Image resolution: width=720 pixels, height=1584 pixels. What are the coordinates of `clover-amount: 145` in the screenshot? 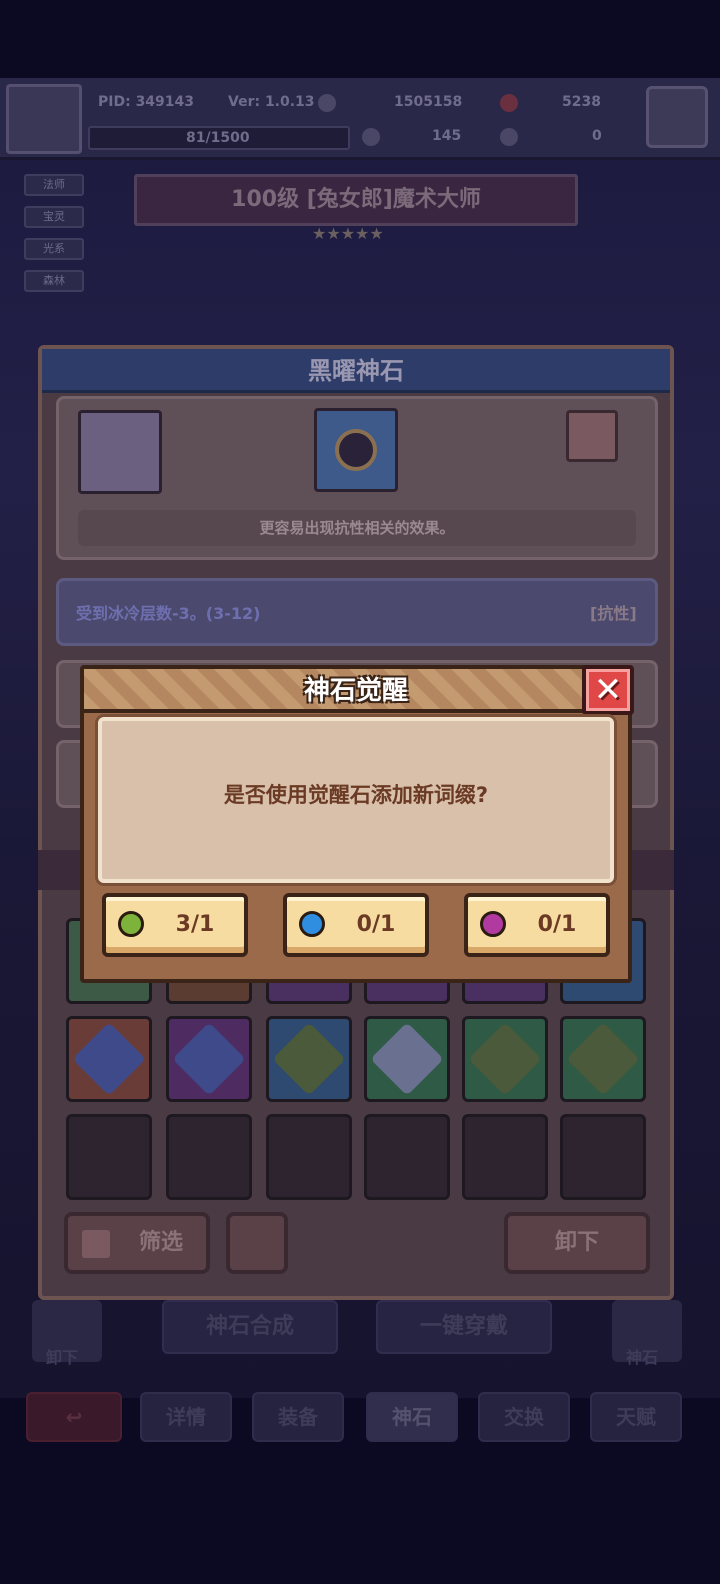 It's located at (447, 136).